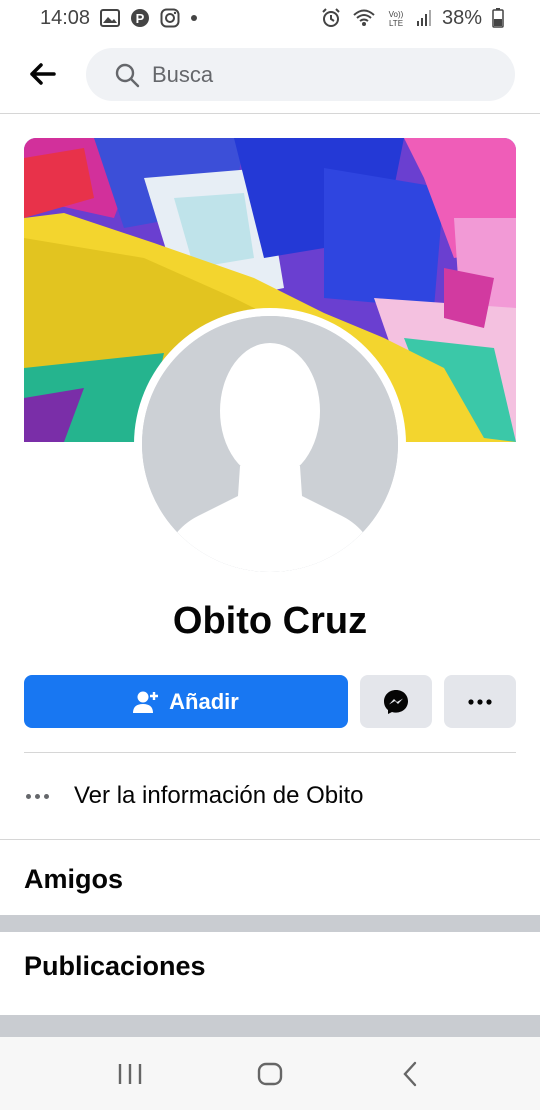 The width and height of the screenshot is (540, 1110). I want to click on alarm-icon, so click(331, 18).